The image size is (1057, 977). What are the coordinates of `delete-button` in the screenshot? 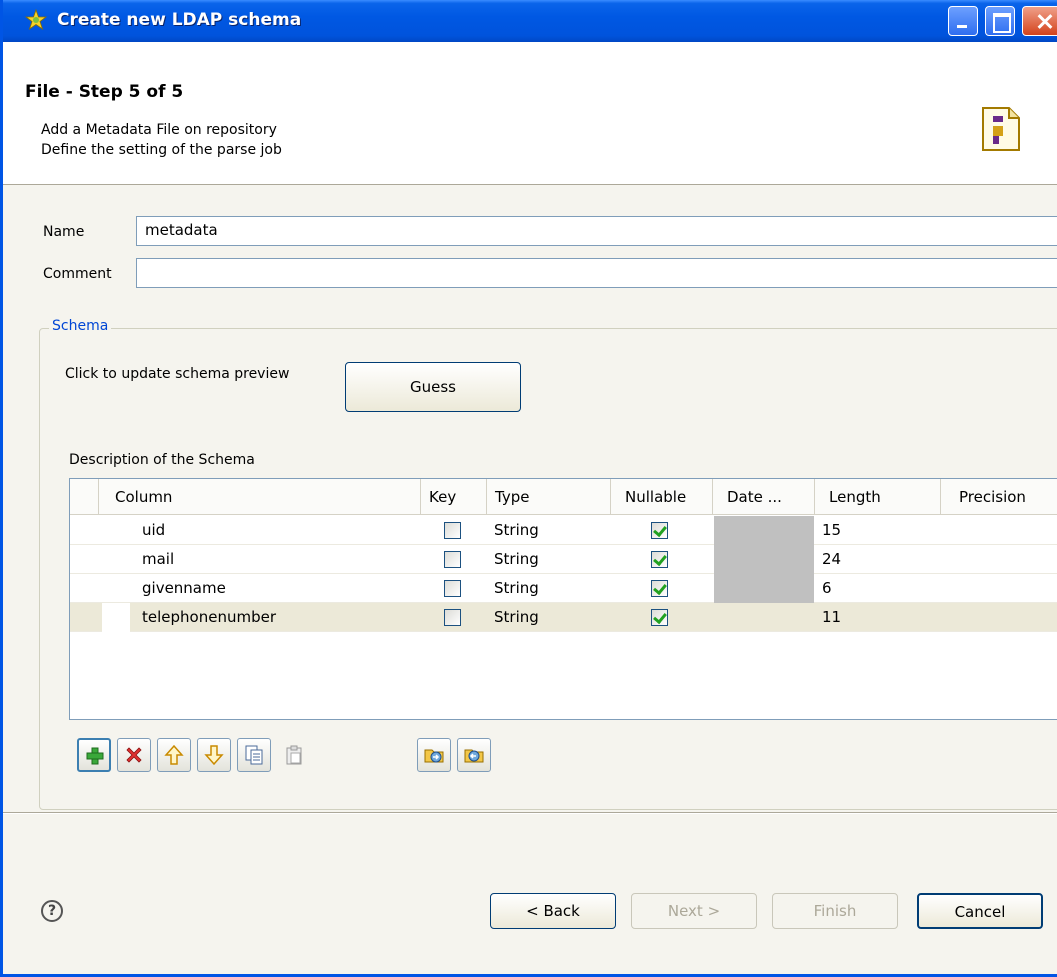 It's located at (134, 755).